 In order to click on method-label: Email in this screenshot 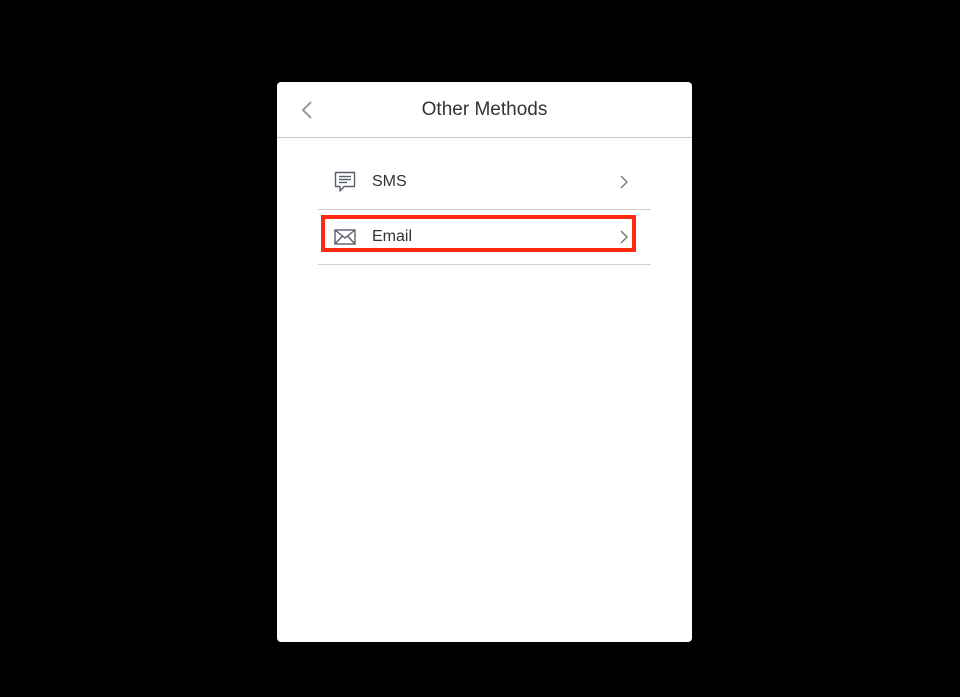, I will do `click(392, 236)`.